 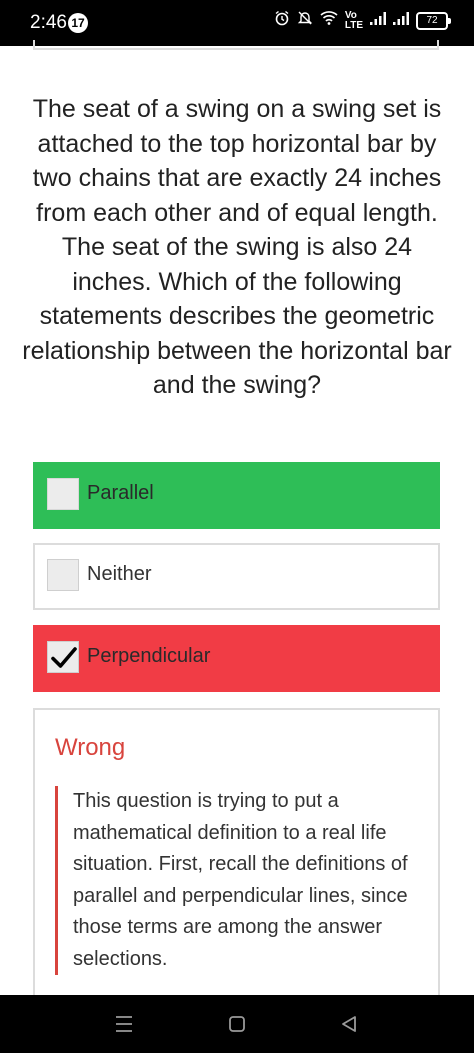 I want to click on notification-count-badge: 17, so click(x=78, y=23).